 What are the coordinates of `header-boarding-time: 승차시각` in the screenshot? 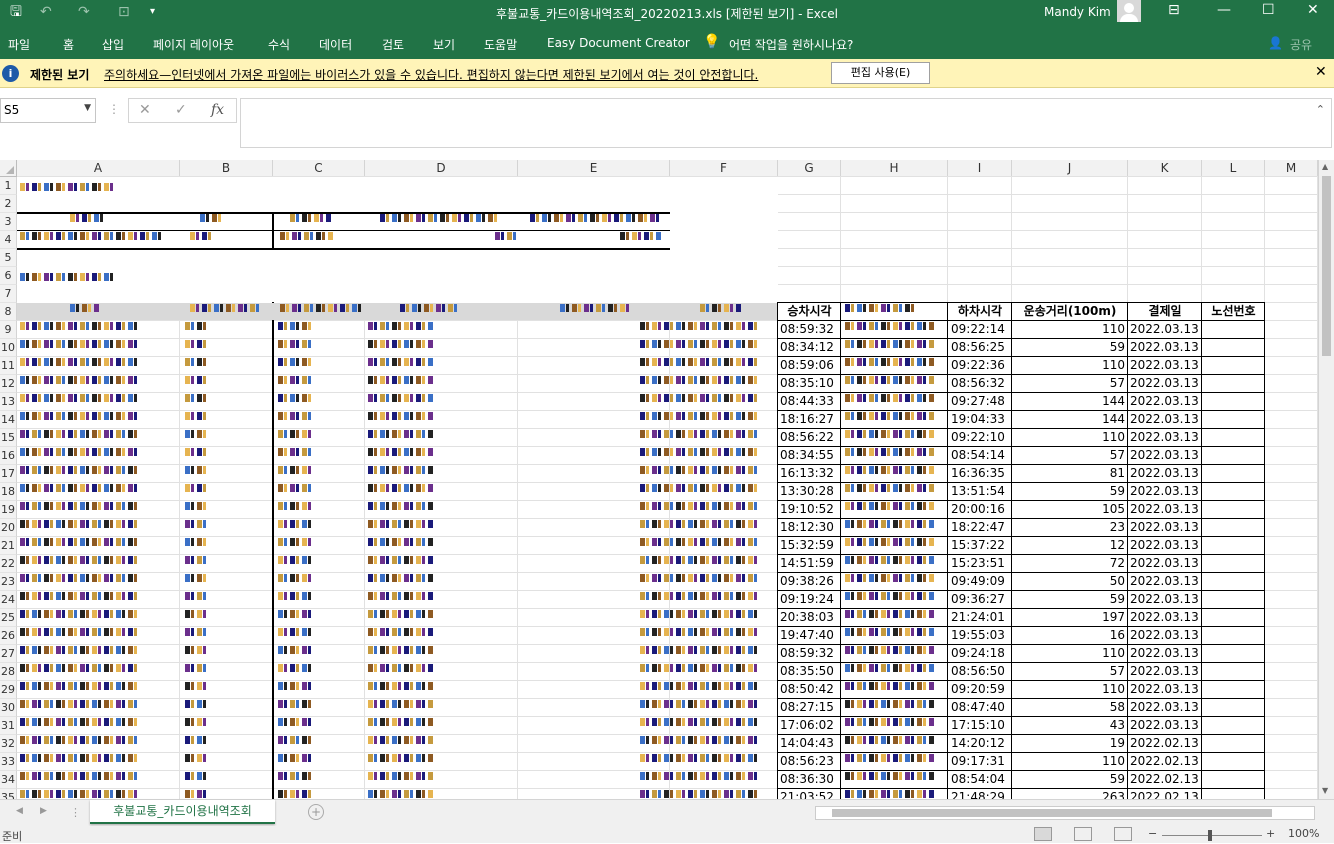 It's located at (809, 311).